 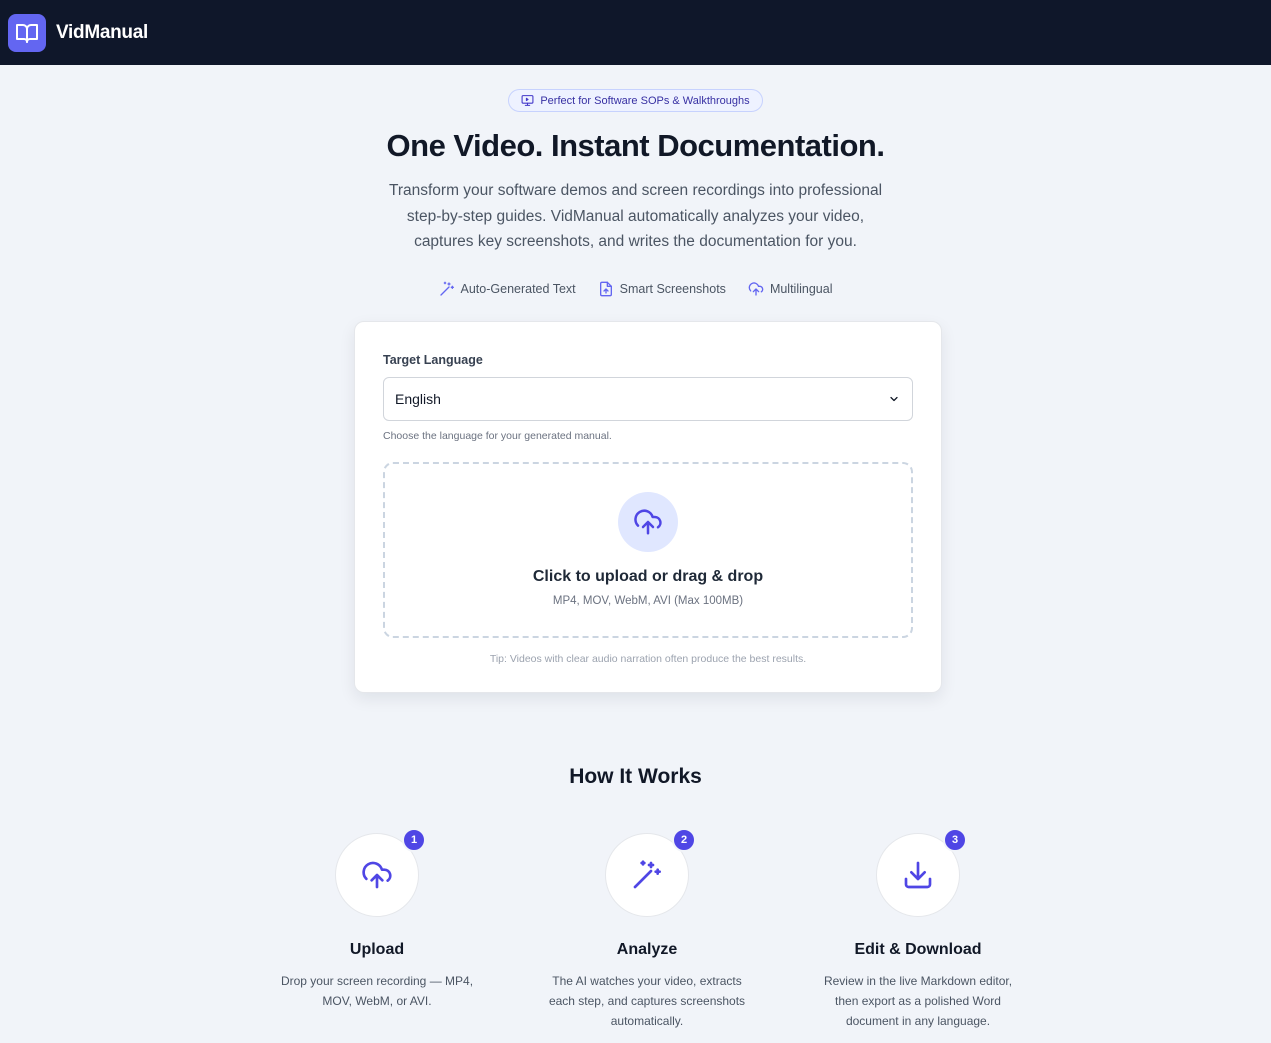 What do you see at coordinates (790, 289) in the screenshot?
I see `feature-multilingual: Multilingual` at bounding box center [790, 289].